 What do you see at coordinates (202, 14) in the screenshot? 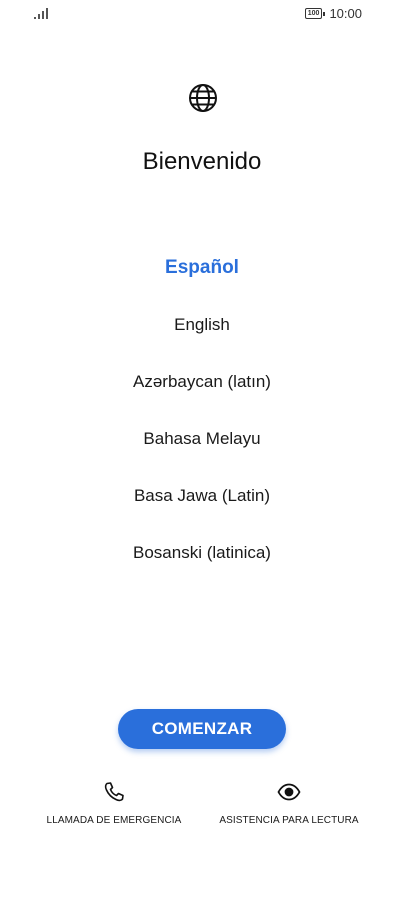
I see `status-bar: 100 10:00` at bounding box center [202, 14].